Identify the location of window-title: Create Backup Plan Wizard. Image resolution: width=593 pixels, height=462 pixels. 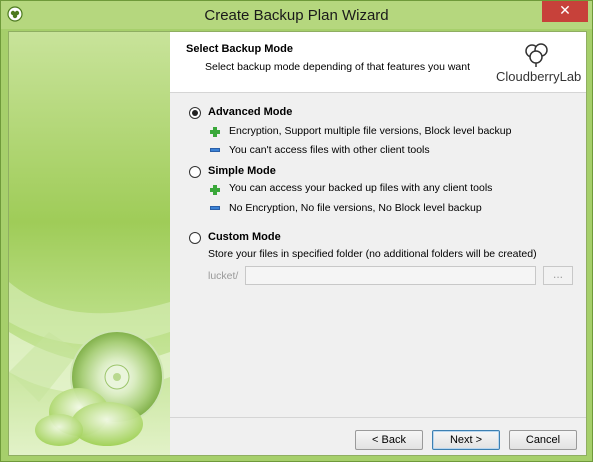
(296, 15).